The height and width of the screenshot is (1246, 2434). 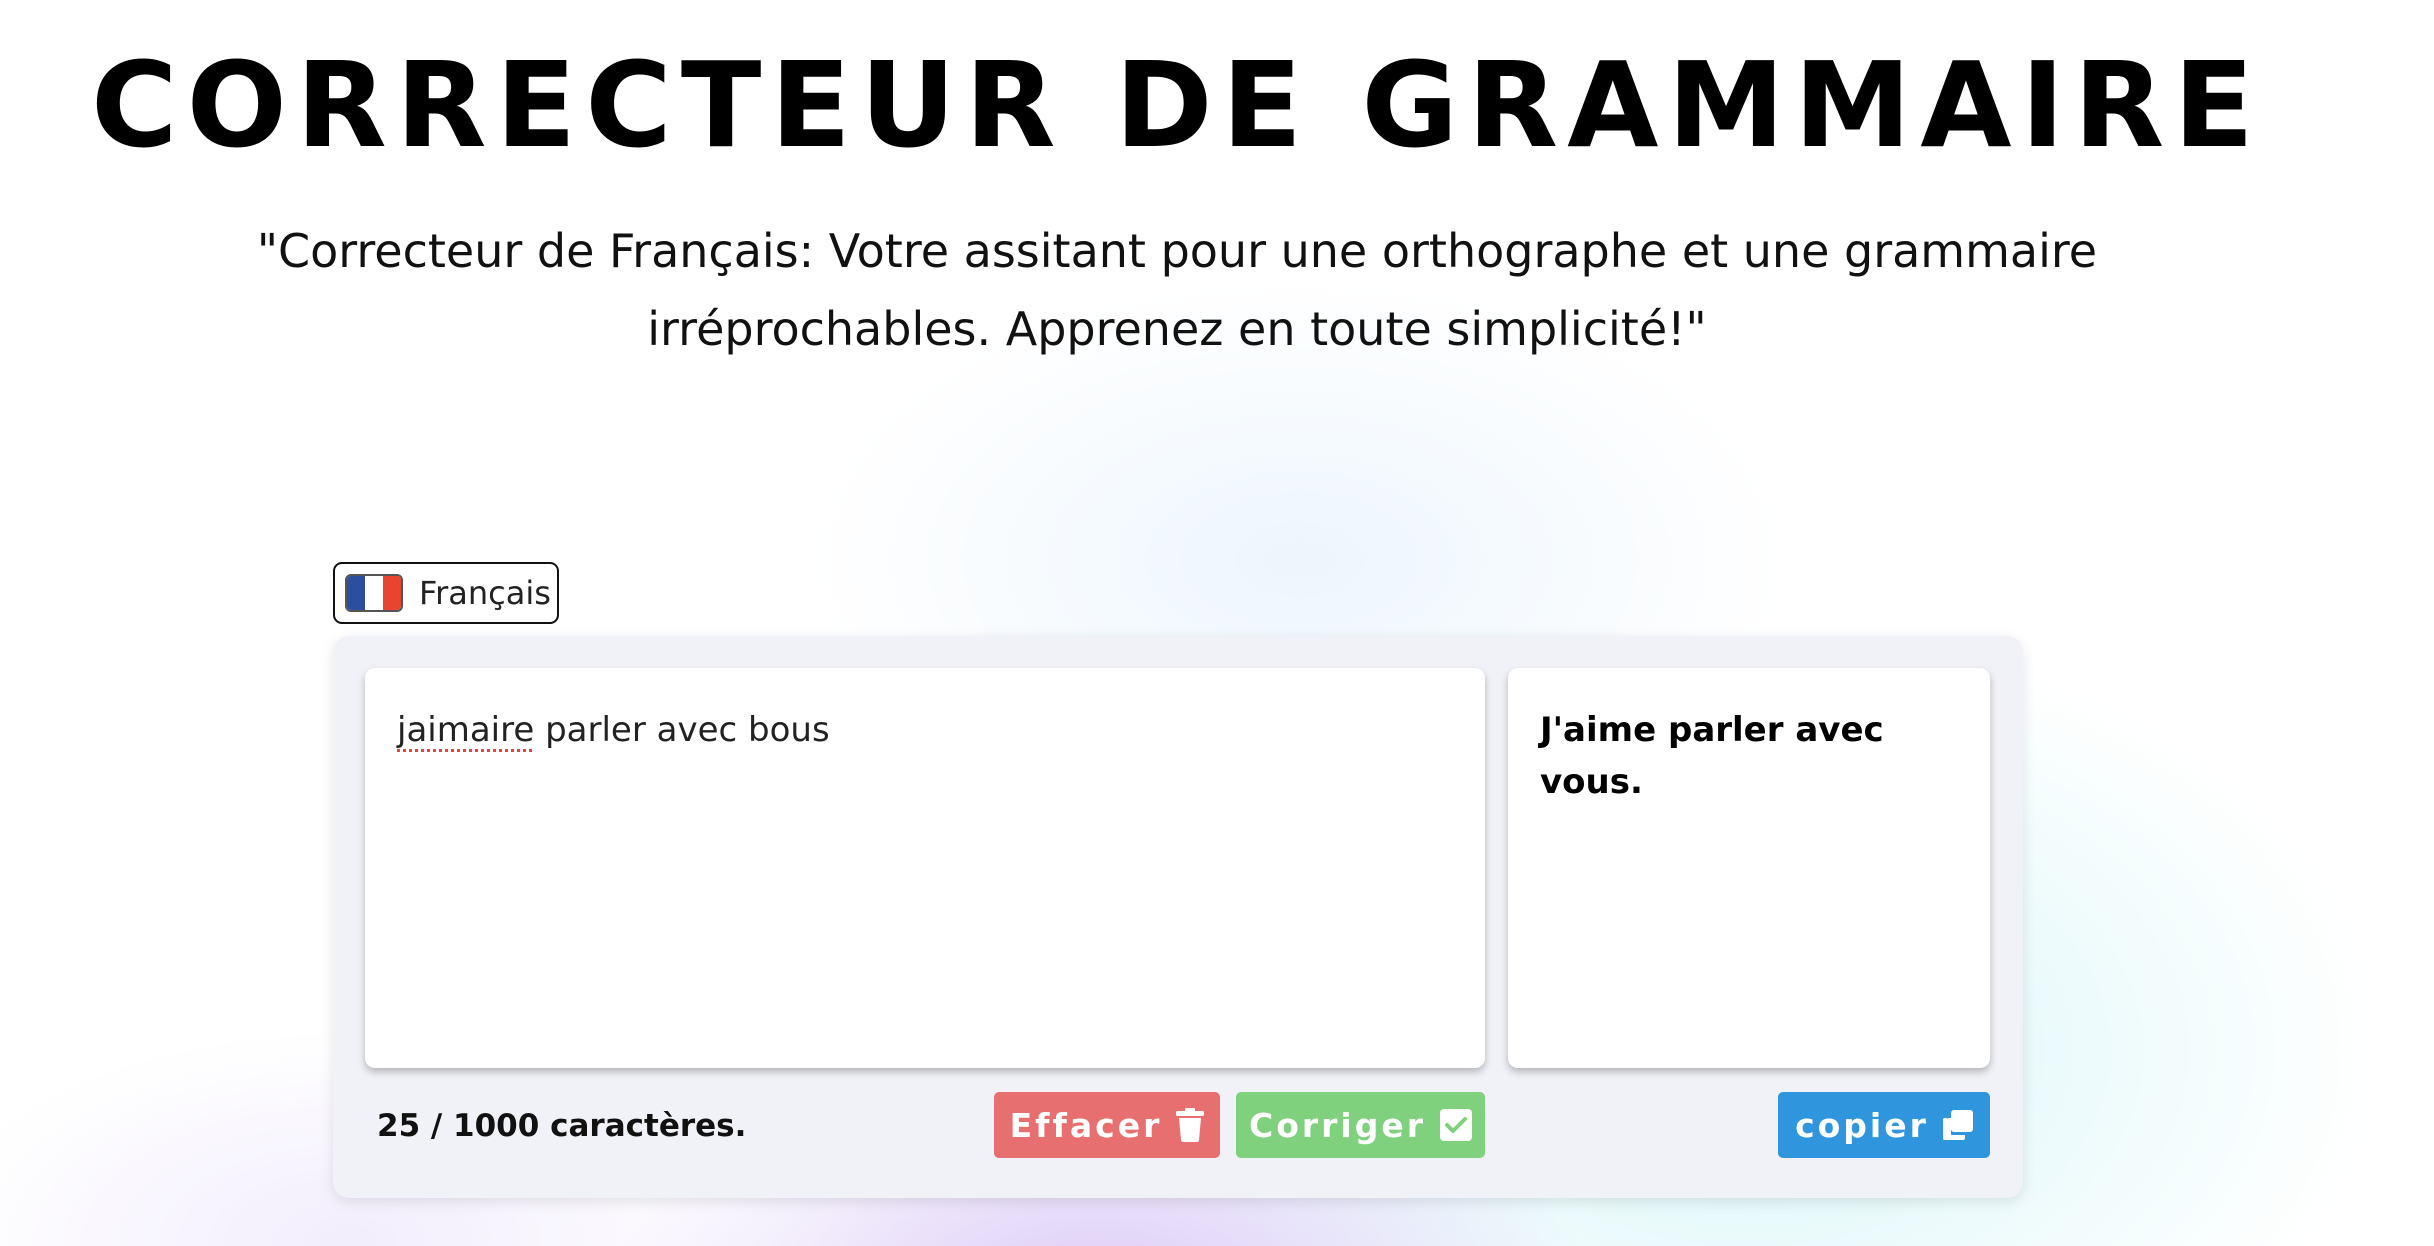 What do you see at coordinates (1862, 1125) in the screenshot?
I see `copy-button-label: copier` at bounding box center [1862, 1125].